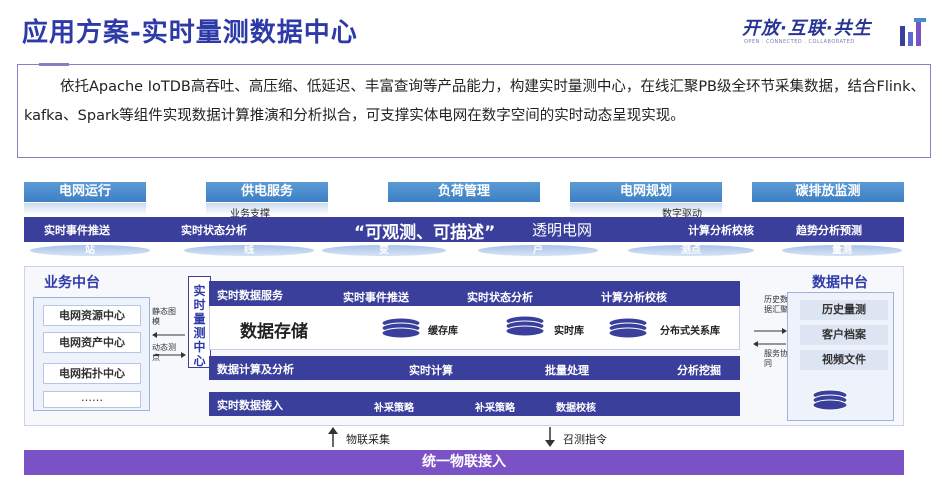  Describe the element at coordinates (576, 408) in the screenshot. I see `ingest-item: 数据校核` at that location.